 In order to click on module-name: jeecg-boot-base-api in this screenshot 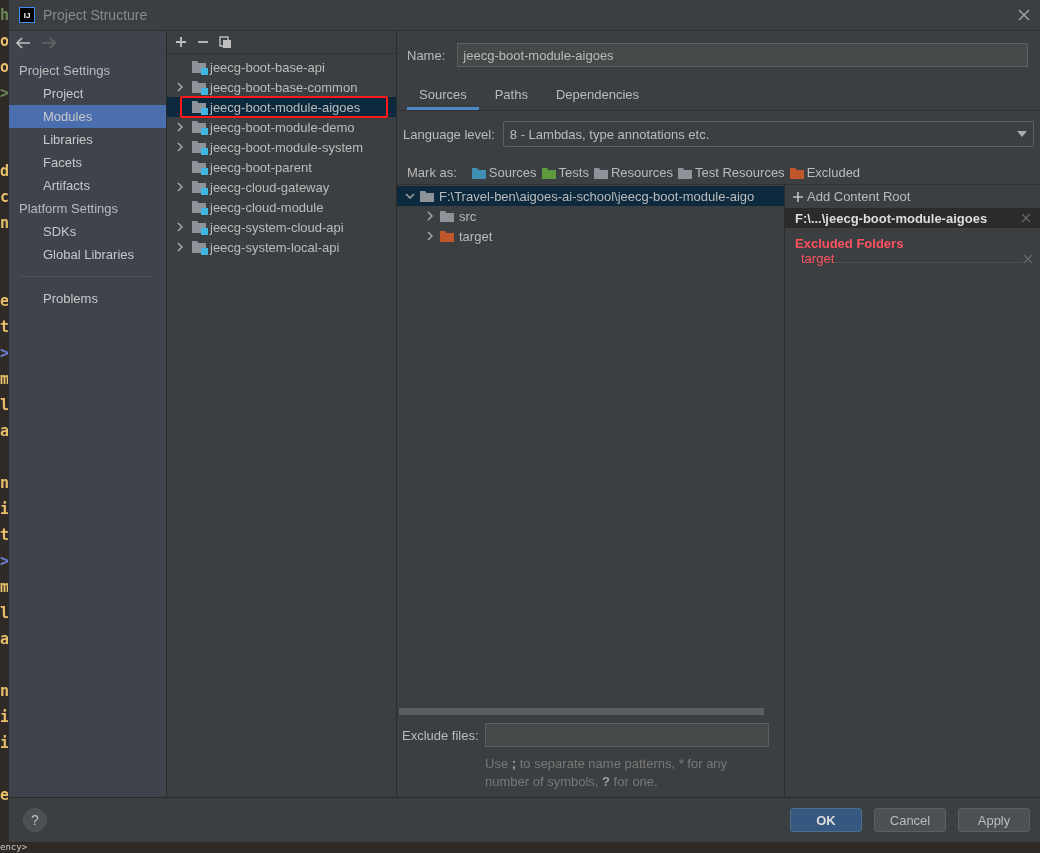, I will do `click(267, 67)`.